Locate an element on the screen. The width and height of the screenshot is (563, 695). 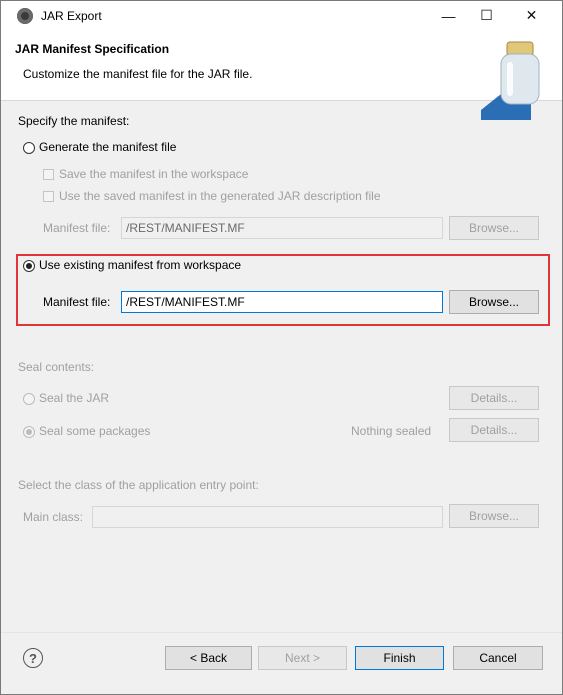
nothing-sealed-status: Nothing sealed is located at coordinates (391, 431).